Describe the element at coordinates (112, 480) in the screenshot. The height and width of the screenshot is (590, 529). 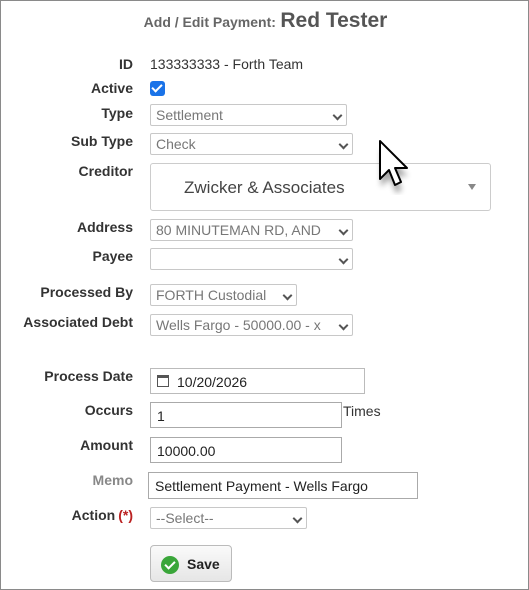
I see `memo-label: Memo` at that location.